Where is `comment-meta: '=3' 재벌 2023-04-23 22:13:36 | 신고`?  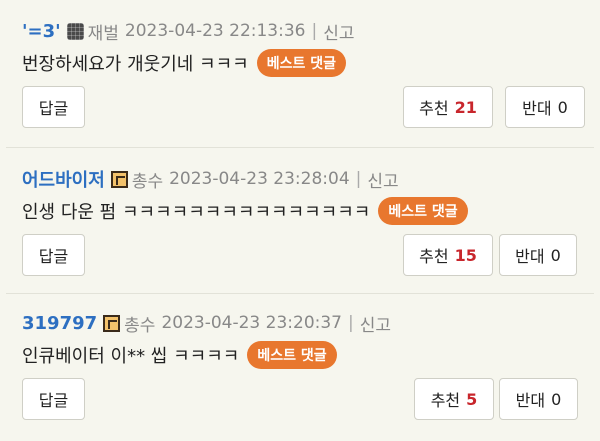 comment-meta: '=3' 재벌 2023-04-23 22:13:36 | 신고 is located at coordinates (188, 31).